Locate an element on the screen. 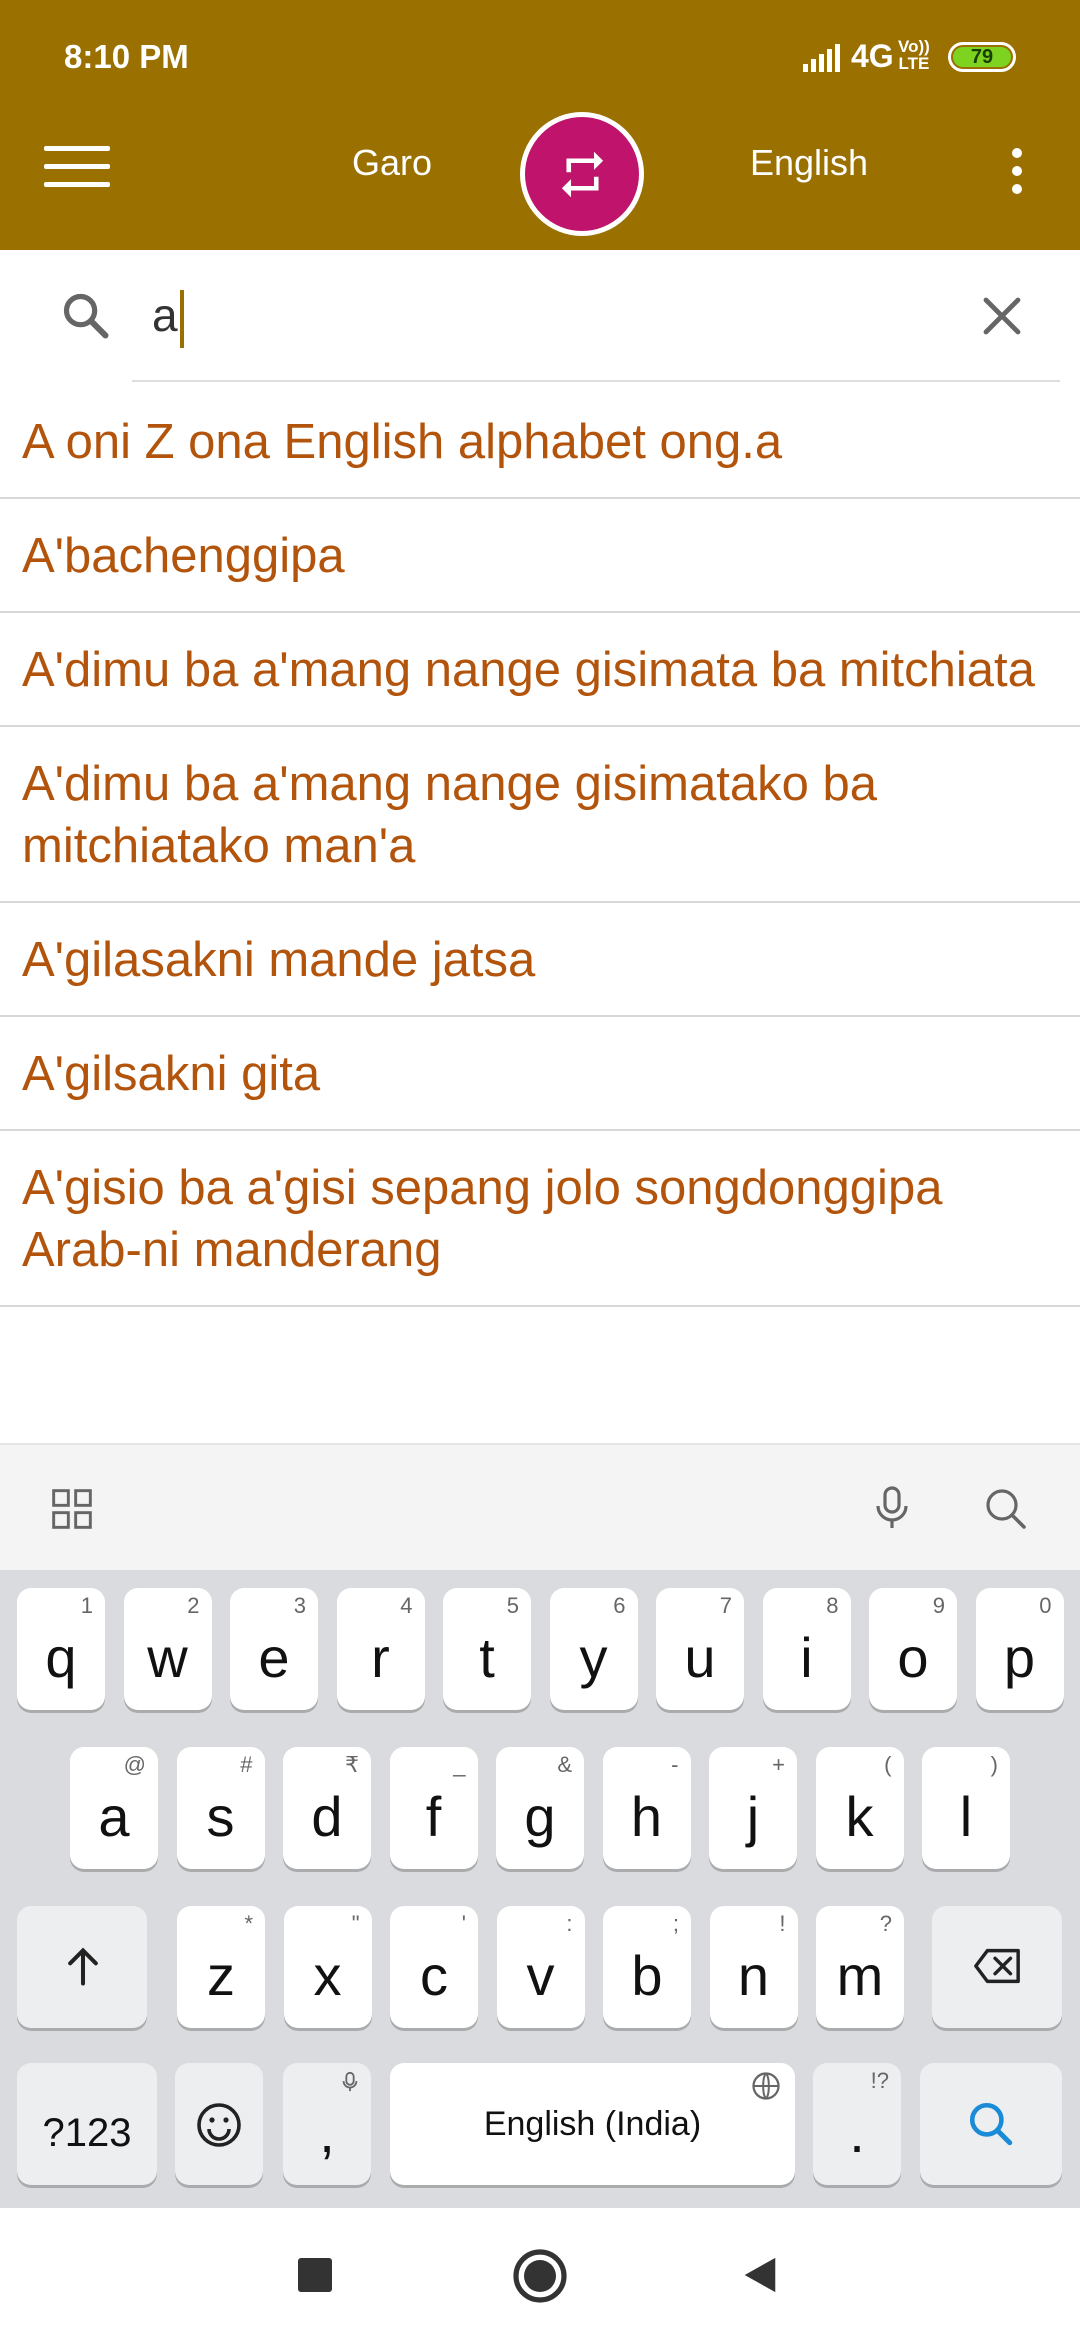 This screenshot has width=1080, height=2340. search-action-icon is located at coordinates (991, 2124).